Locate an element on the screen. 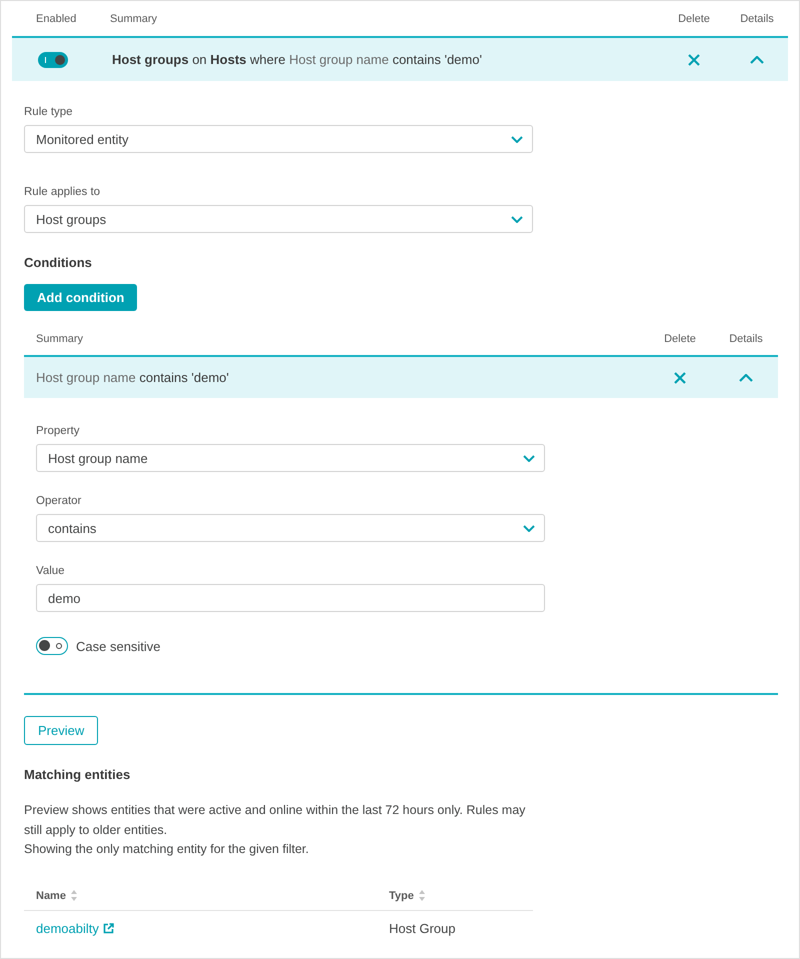 The height and width of the screenshot is (959, 800). dropdown: Host group name is located at coordinates (290, 458).